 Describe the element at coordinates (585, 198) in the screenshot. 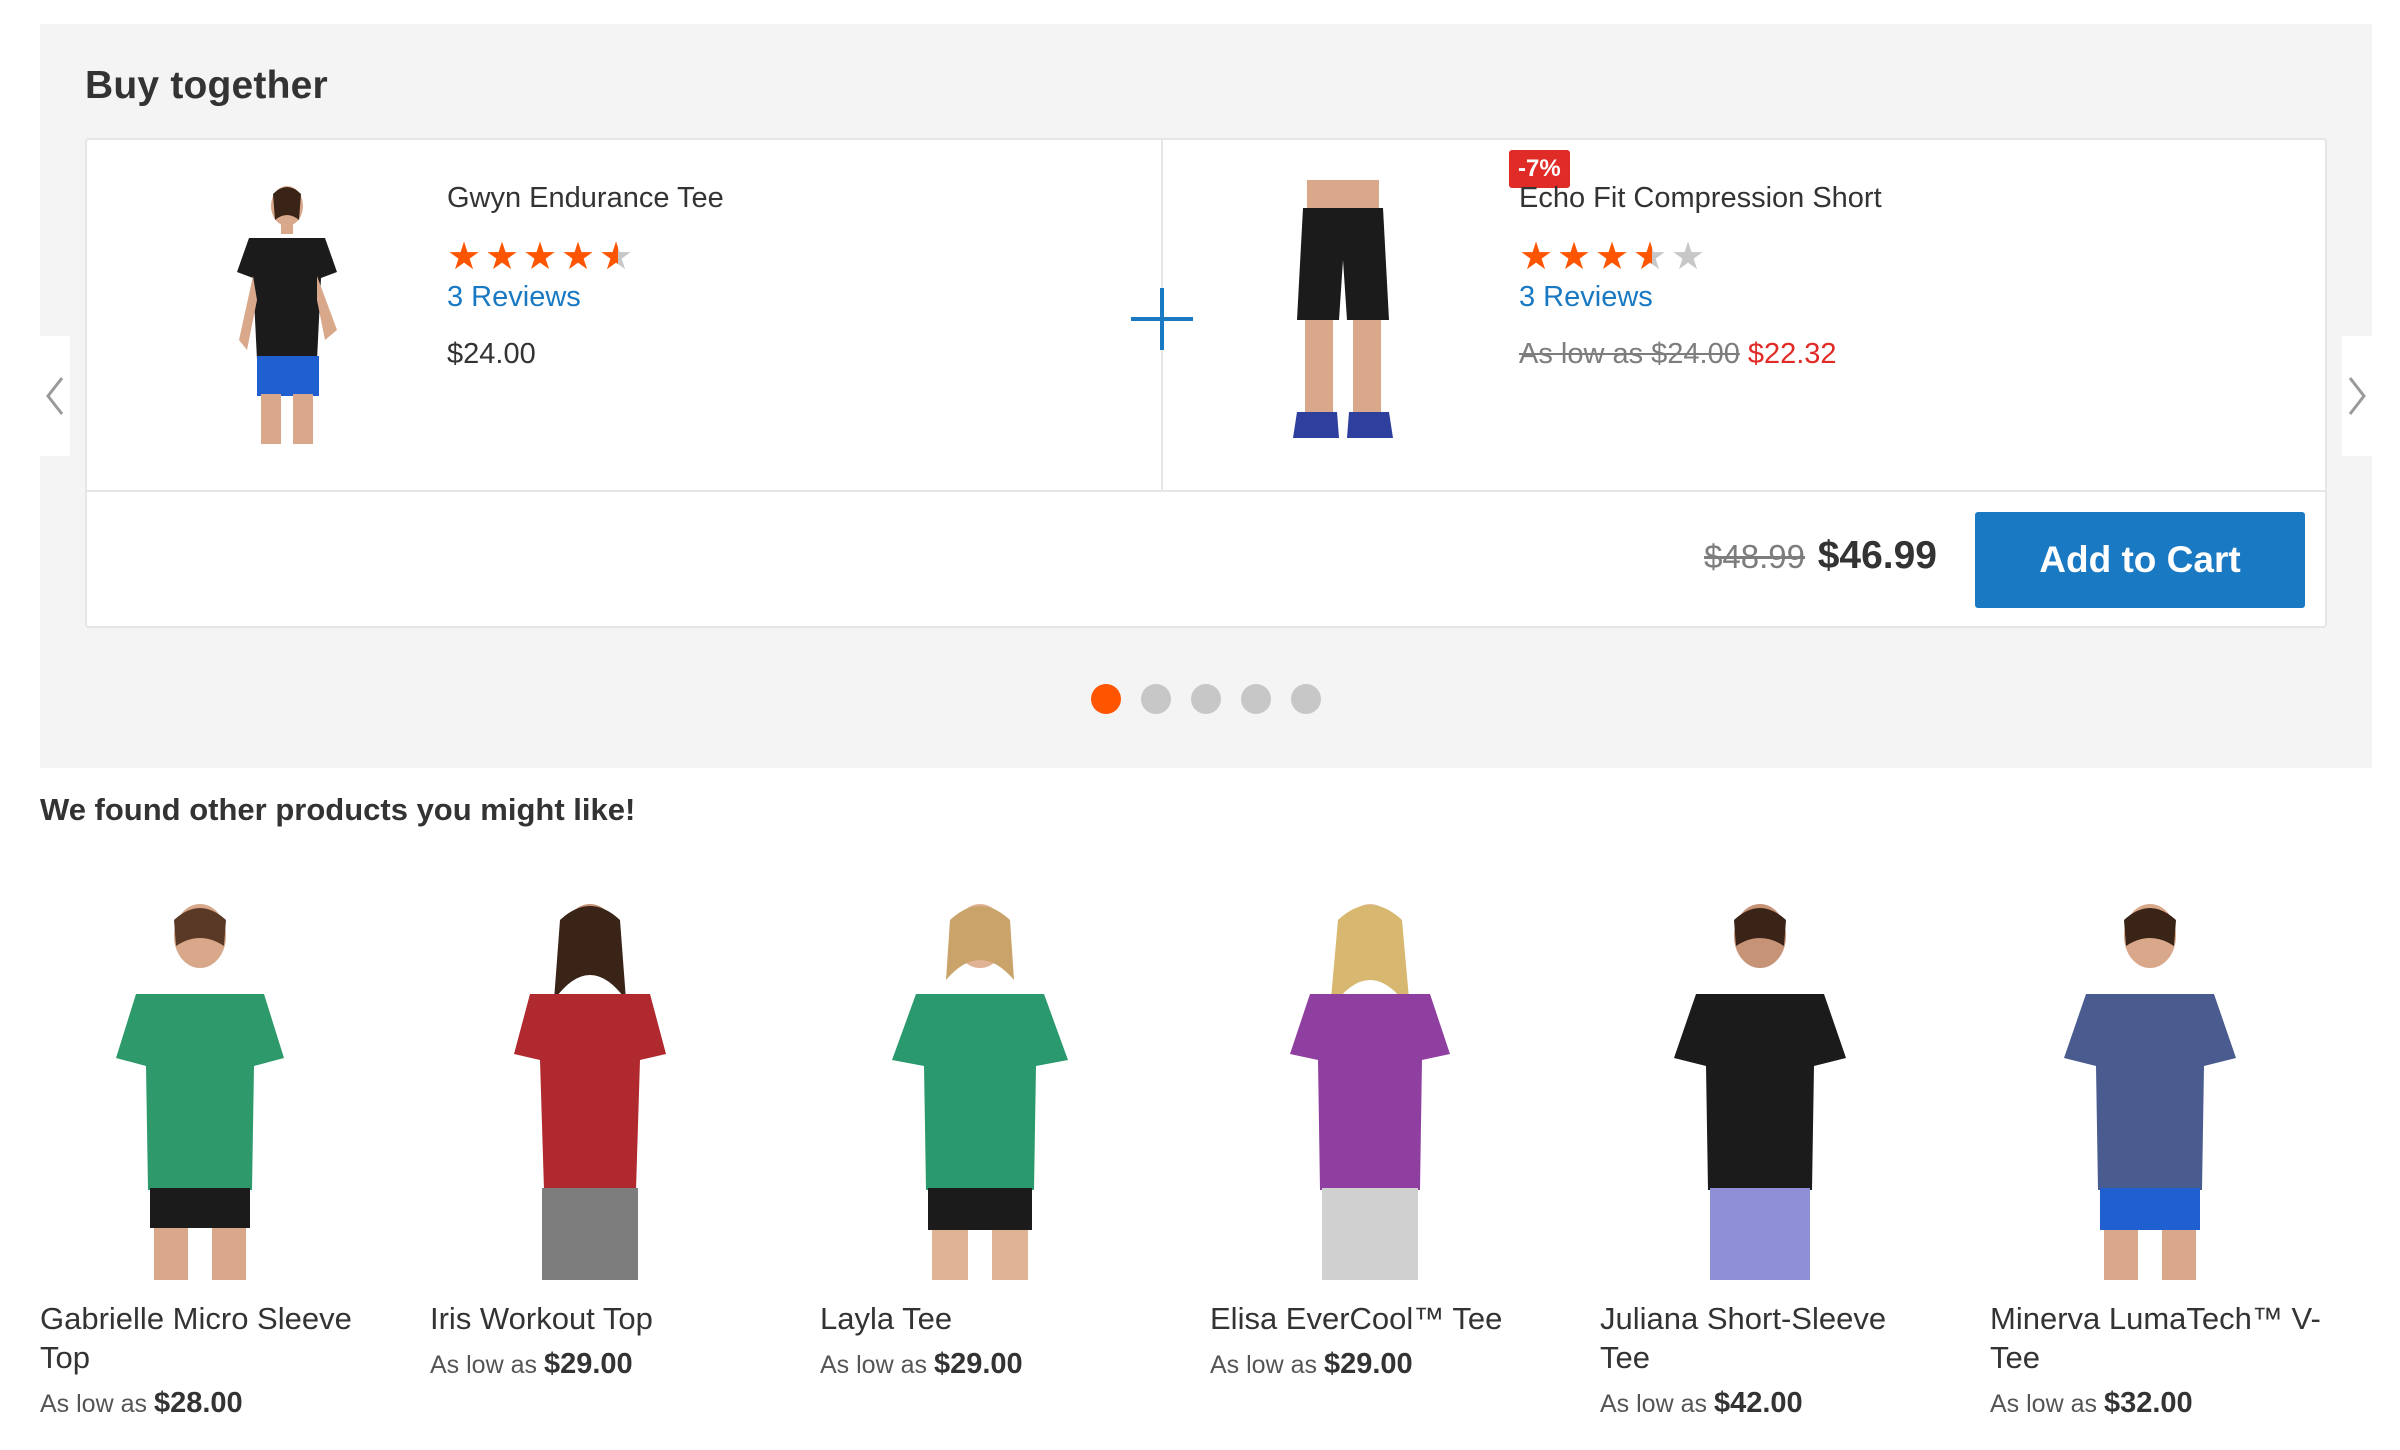

I see `product-name-link: Gwyn Endurance Tee` at that location.